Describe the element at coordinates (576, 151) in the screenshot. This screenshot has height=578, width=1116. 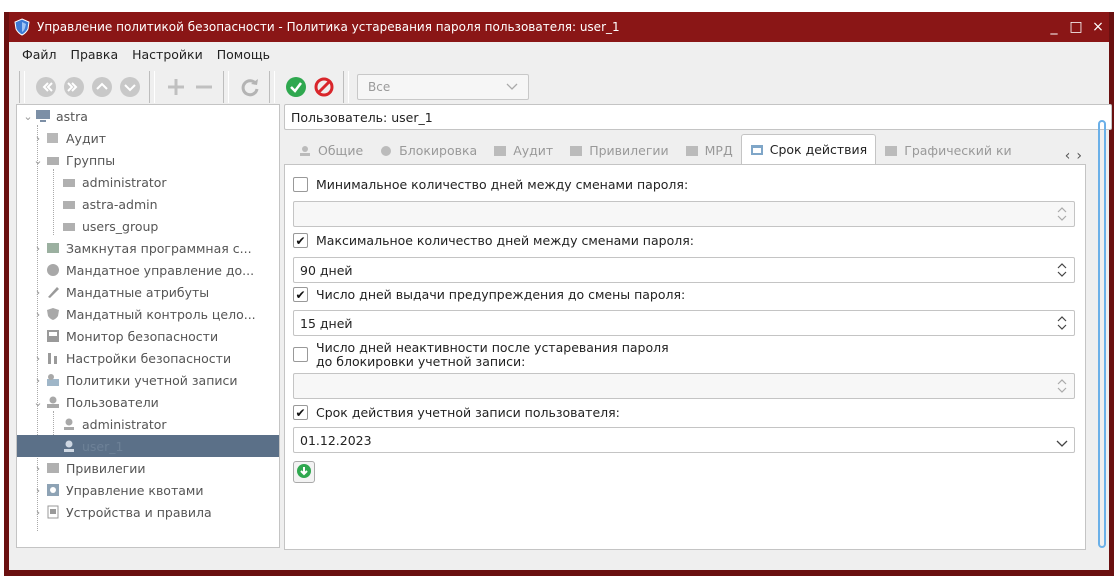
I see `privileges-icon` at that location.